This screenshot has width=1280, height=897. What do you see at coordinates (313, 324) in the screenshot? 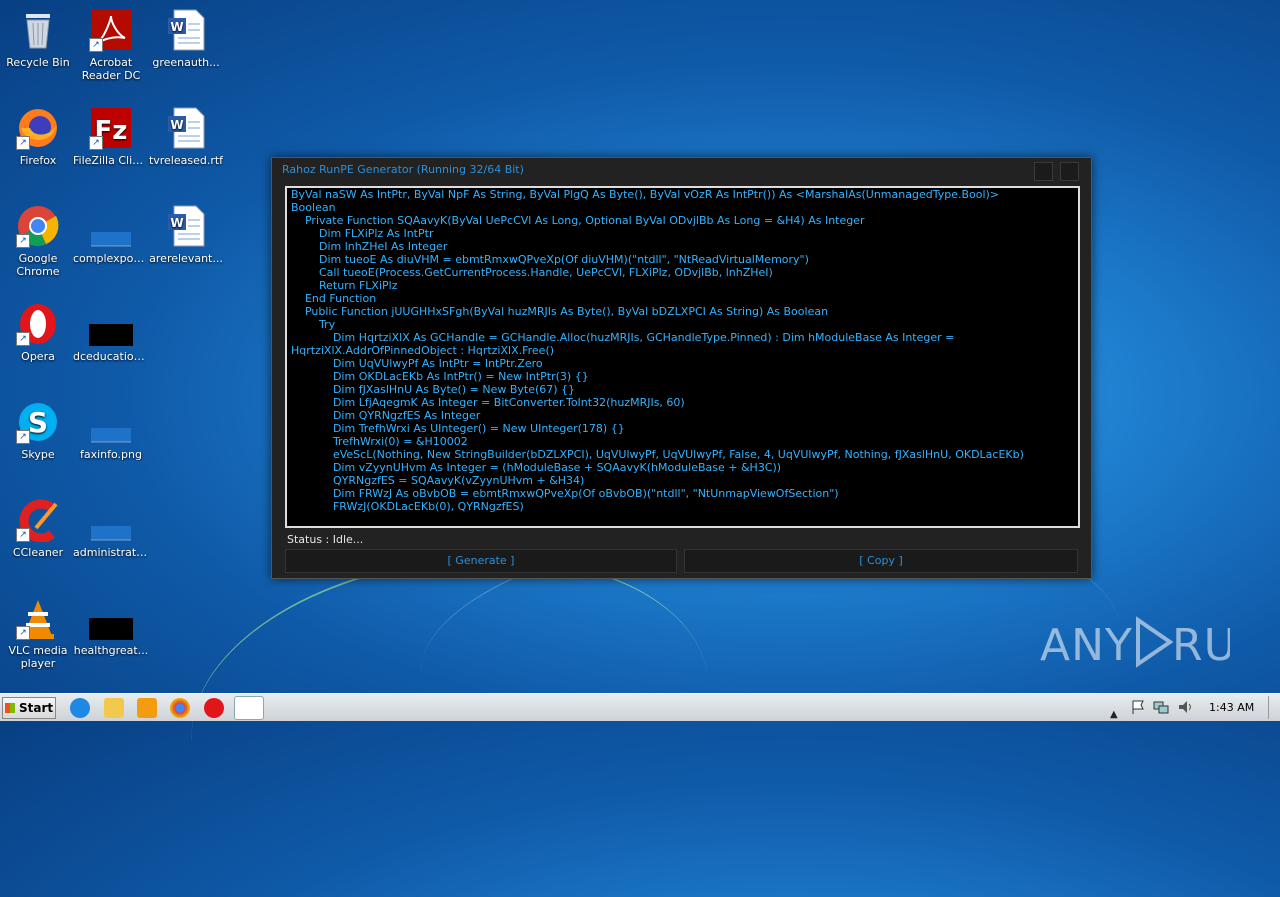
I see `code-line: Try` at bounding box center [313, 324].